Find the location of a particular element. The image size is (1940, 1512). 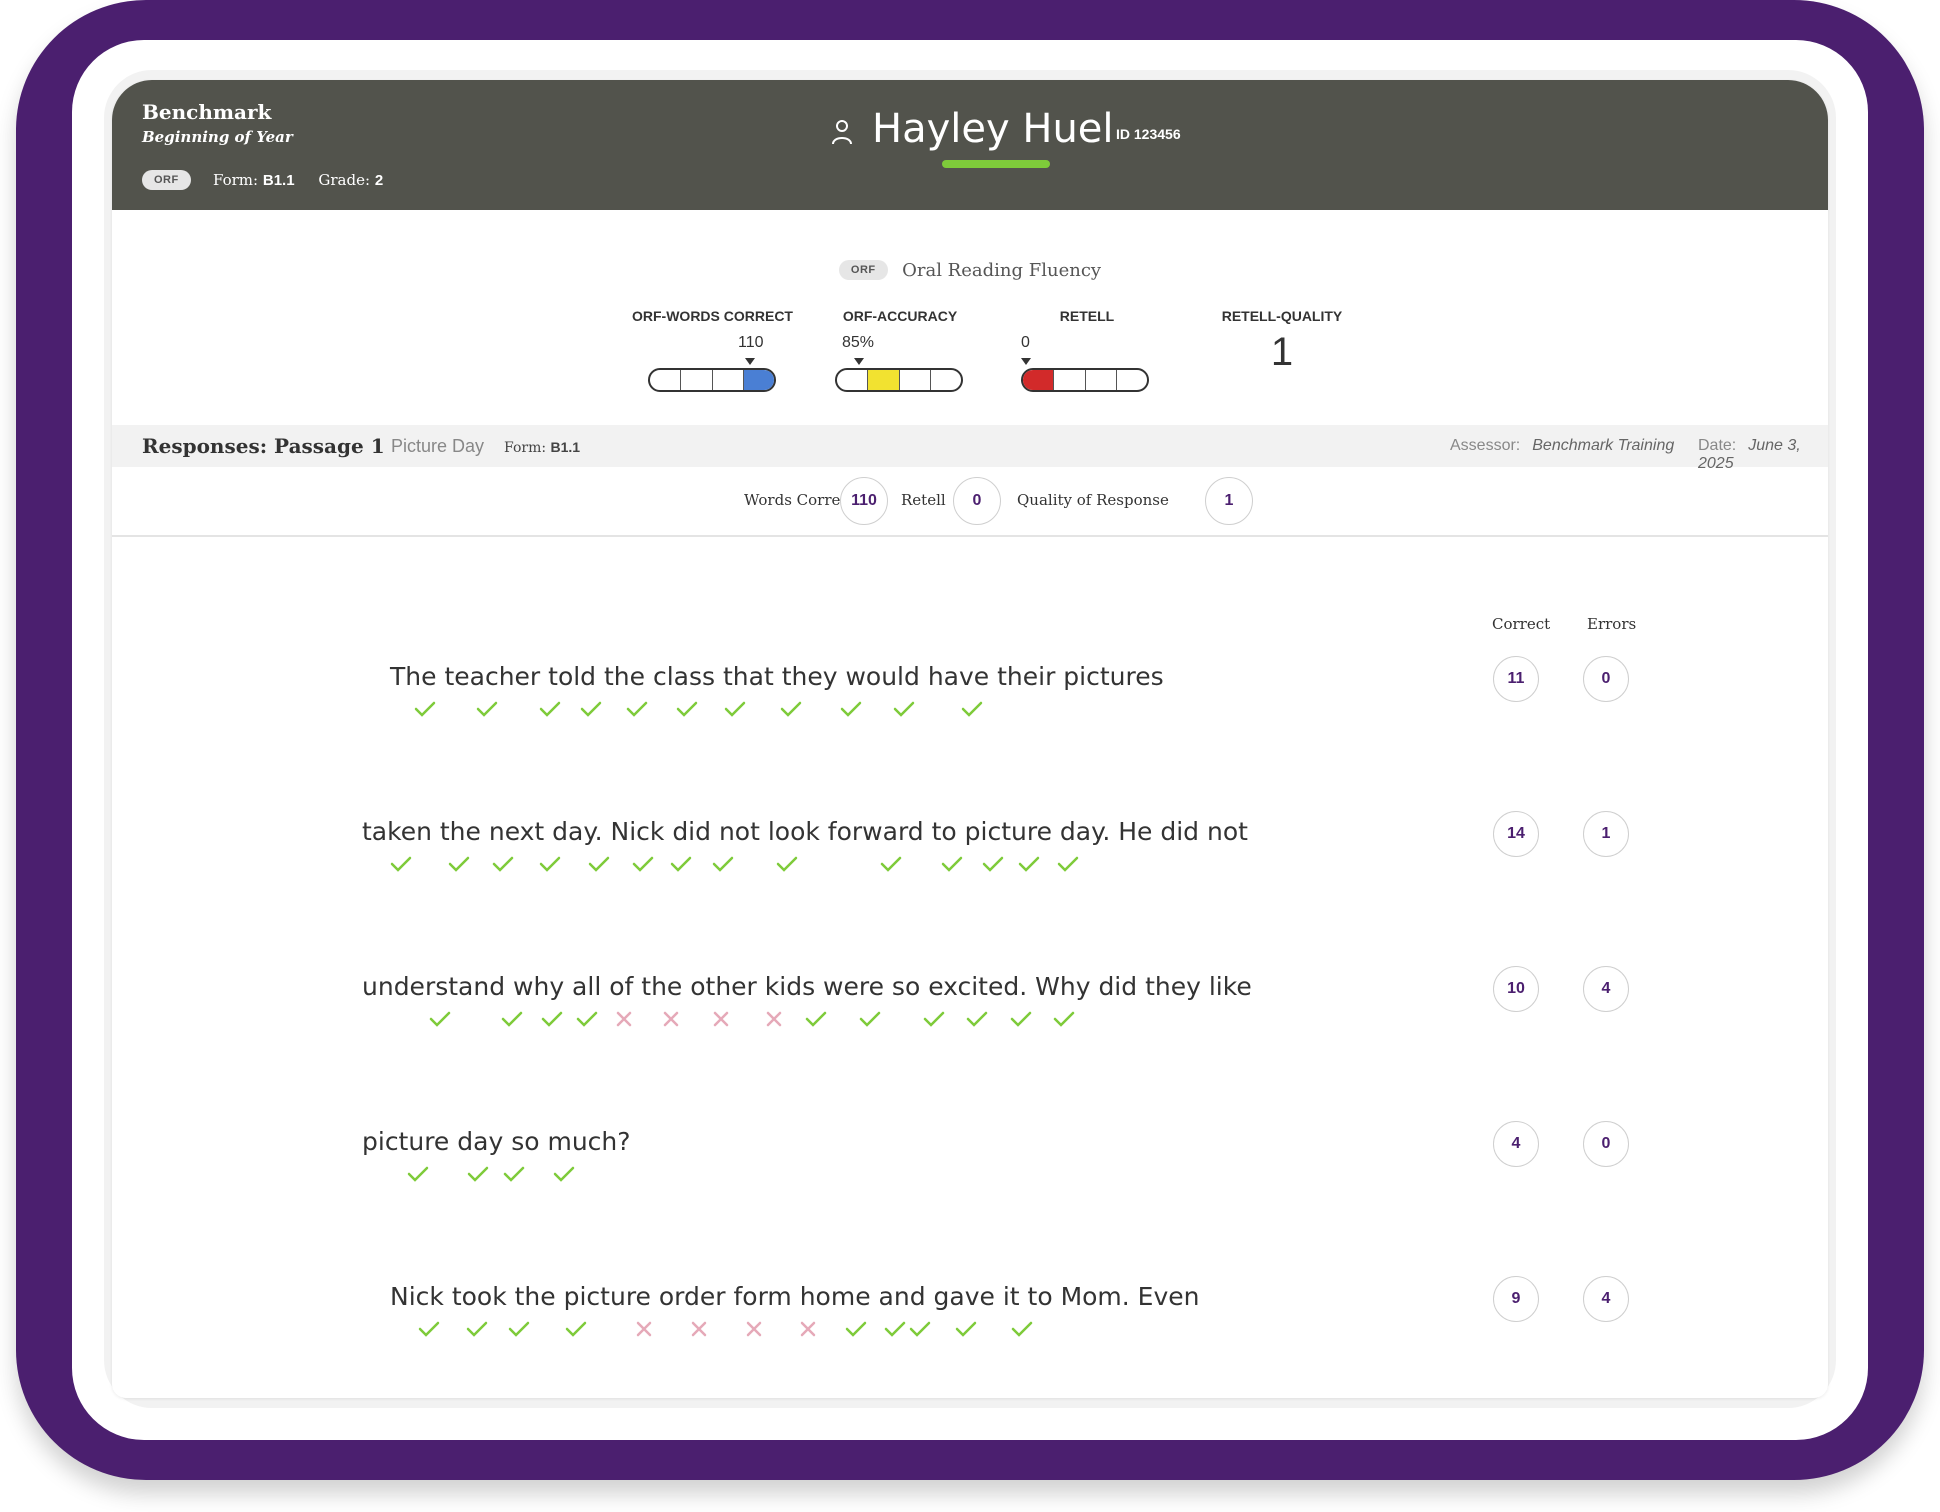

form-grade-info: Form: B1.1 Grade: 2 is located at coordinates (298, 180).